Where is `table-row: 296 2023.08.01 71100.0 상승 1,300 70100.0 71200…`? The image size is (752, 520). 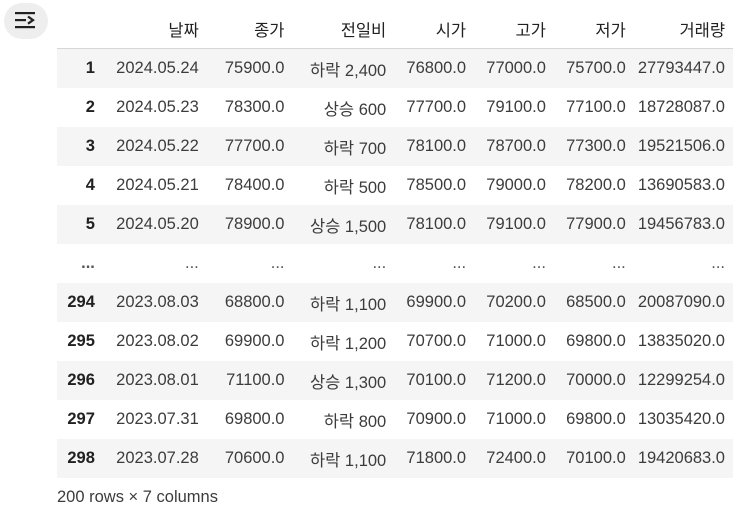
table-row: 296 2023.08.01 71100.0 상승 1,300 70100.0 71200… is located at coordinates (395, 380).